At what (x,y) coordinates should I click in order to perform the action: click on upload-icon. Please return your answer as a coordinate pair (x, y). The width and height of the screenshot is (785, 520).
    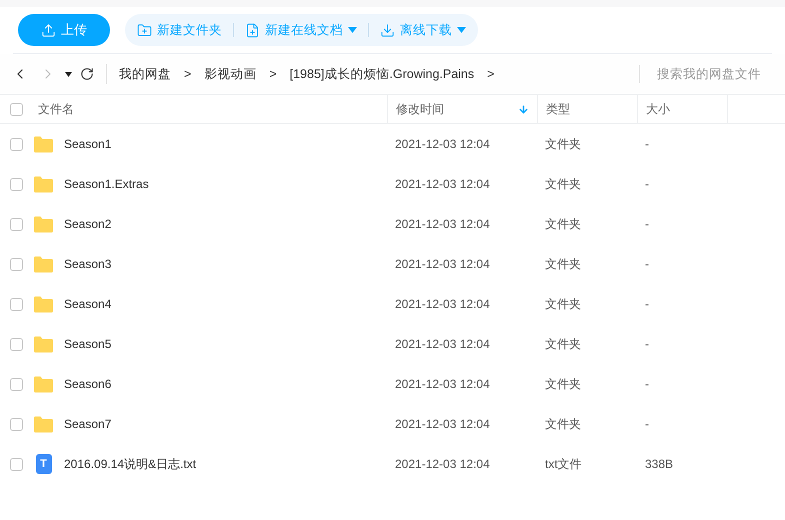
    Looking at the image, I should click on (48, 30).